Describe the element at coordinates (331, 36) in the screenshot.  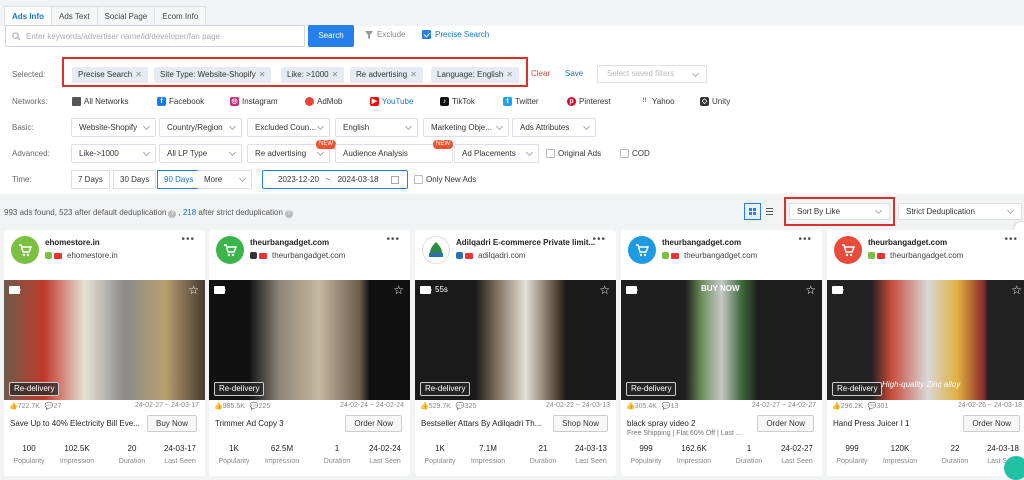
I see `search-button: Search` at that location.